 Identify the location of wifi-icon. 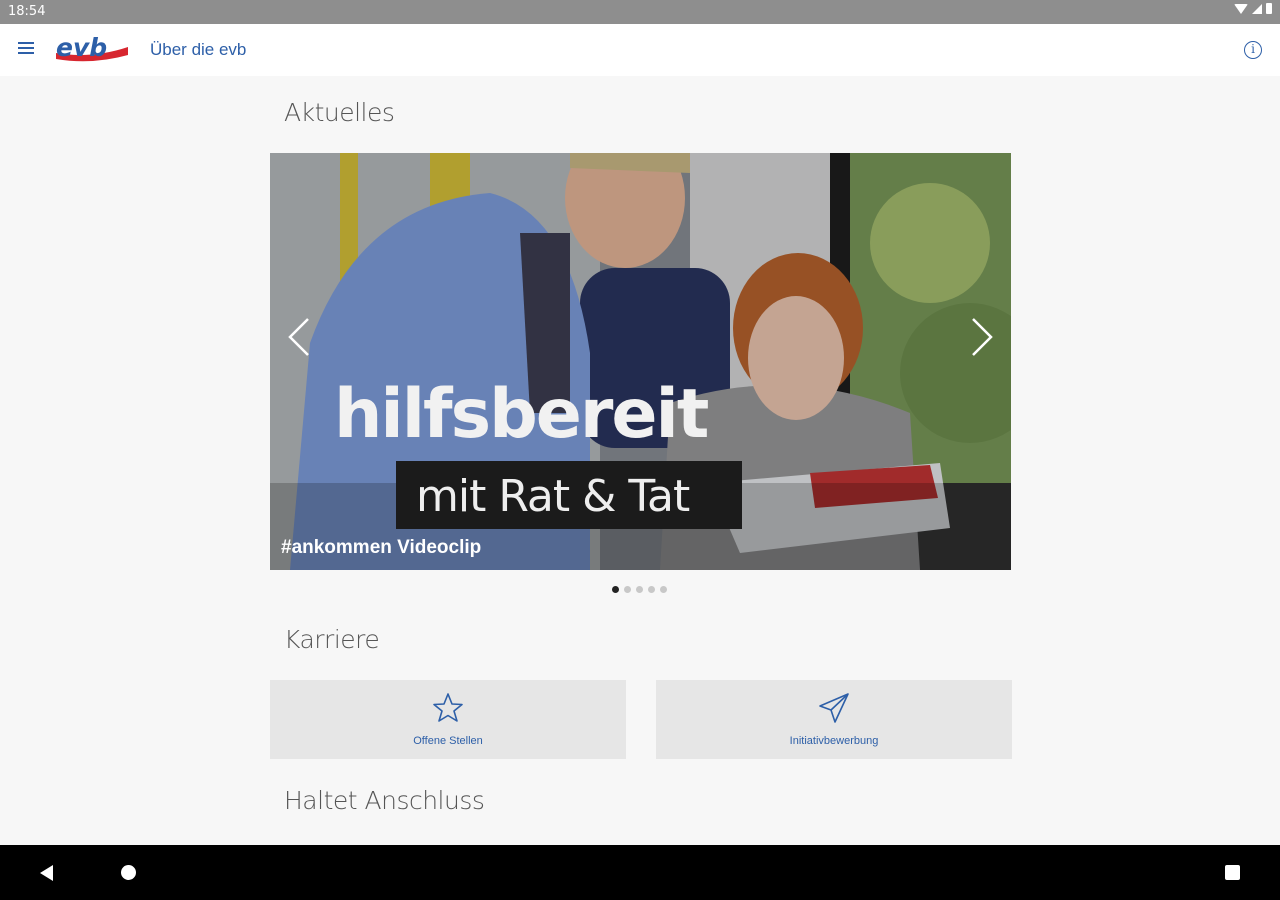
(1241, 8).